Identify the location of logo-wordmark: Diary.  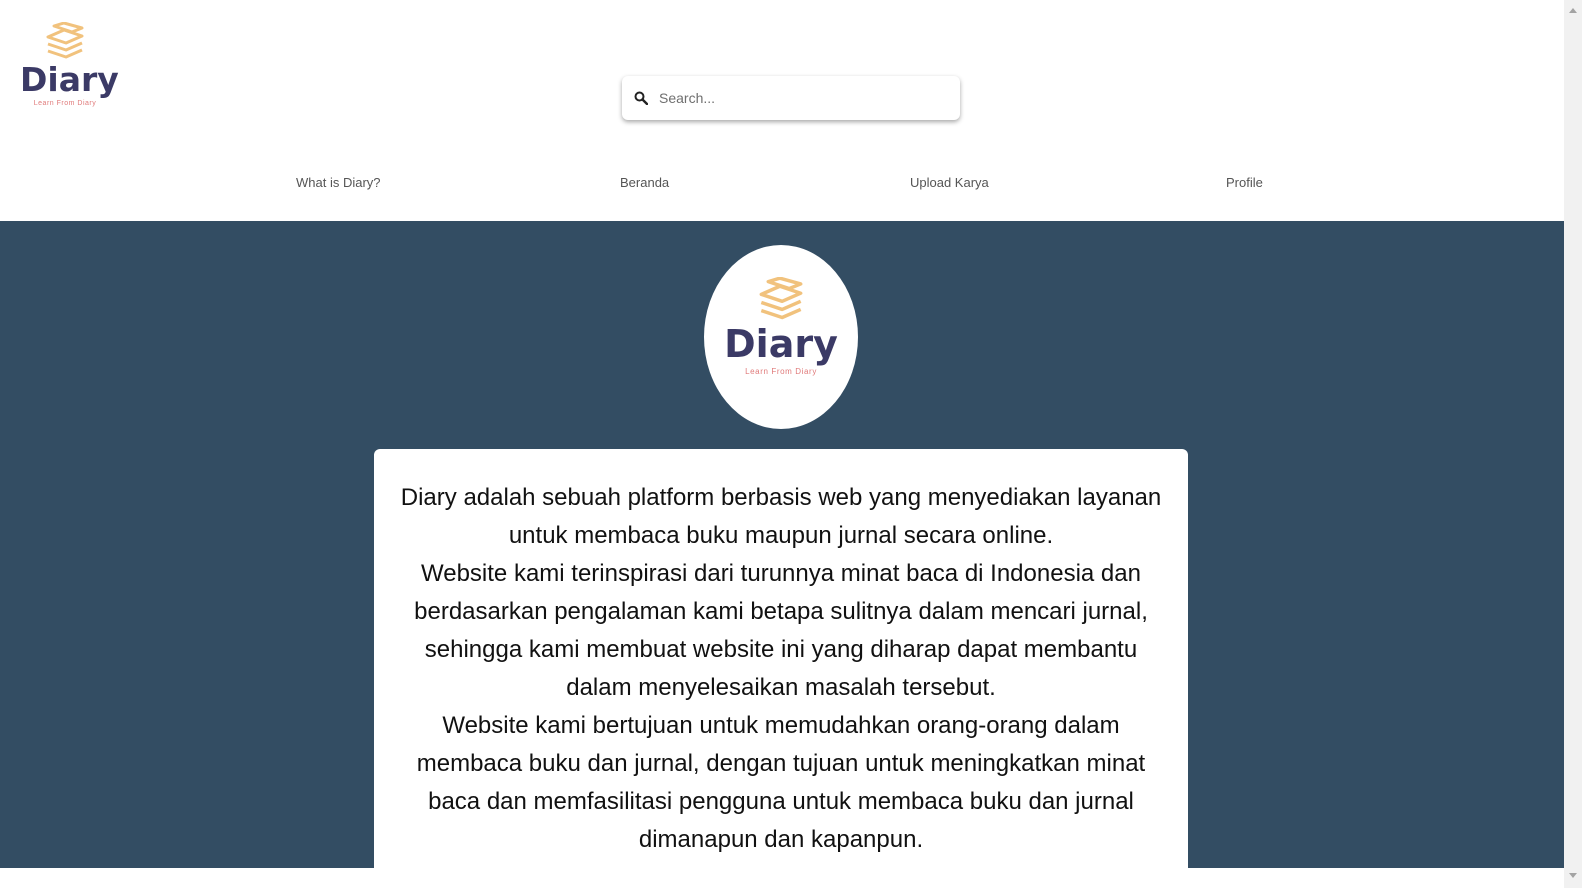
(69, 79).